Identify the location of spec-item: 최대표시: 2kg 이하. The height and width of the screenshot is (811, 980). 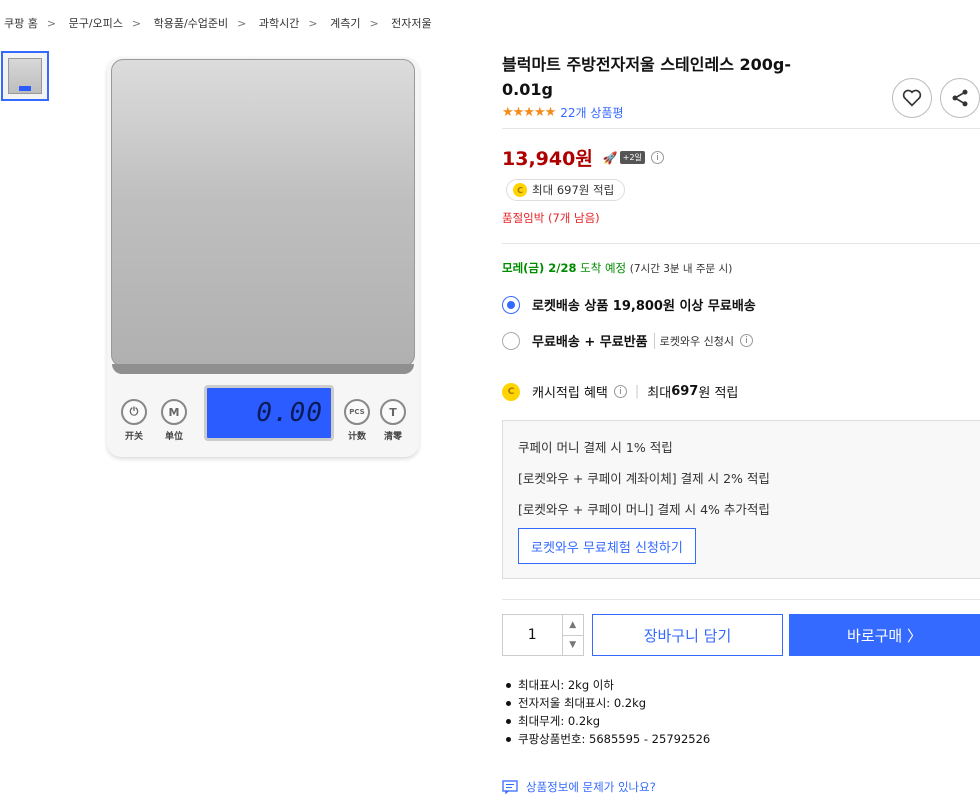
(608, 685).